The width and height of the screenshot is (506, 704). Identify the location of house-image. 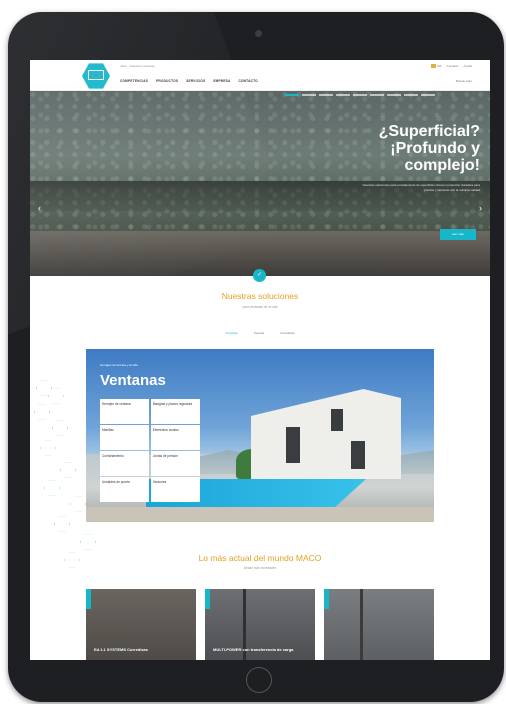
(326, 434).